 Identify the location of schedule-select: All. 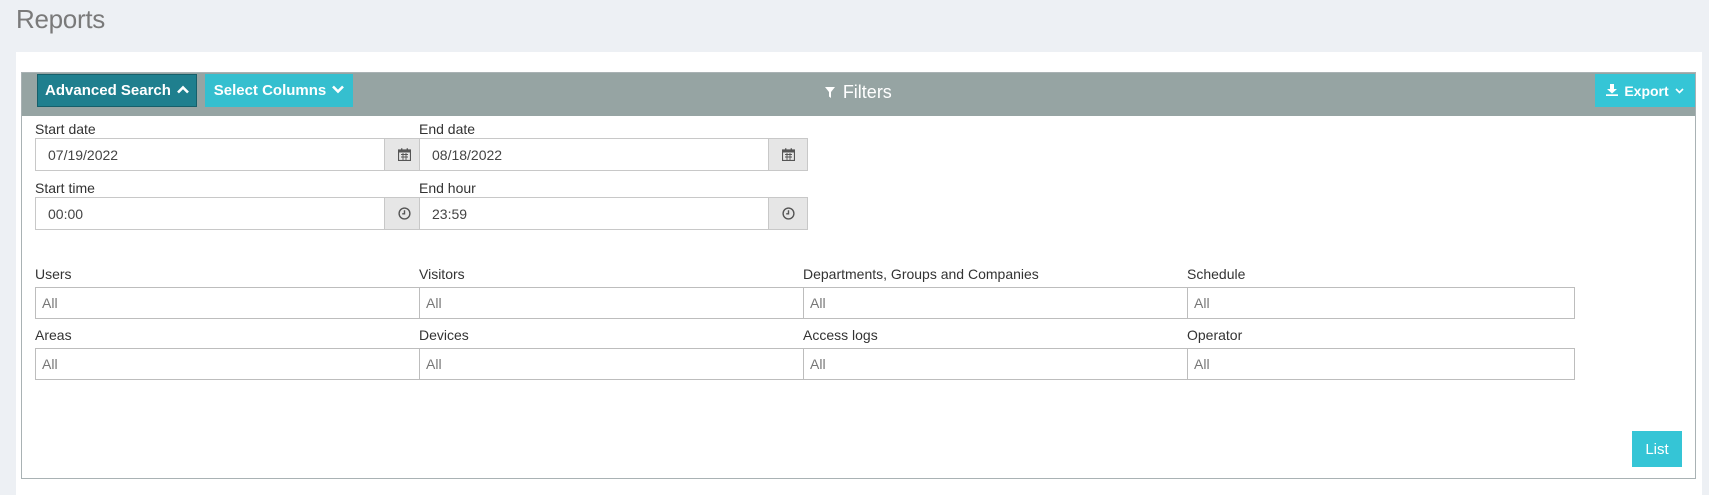
(1381, 303).